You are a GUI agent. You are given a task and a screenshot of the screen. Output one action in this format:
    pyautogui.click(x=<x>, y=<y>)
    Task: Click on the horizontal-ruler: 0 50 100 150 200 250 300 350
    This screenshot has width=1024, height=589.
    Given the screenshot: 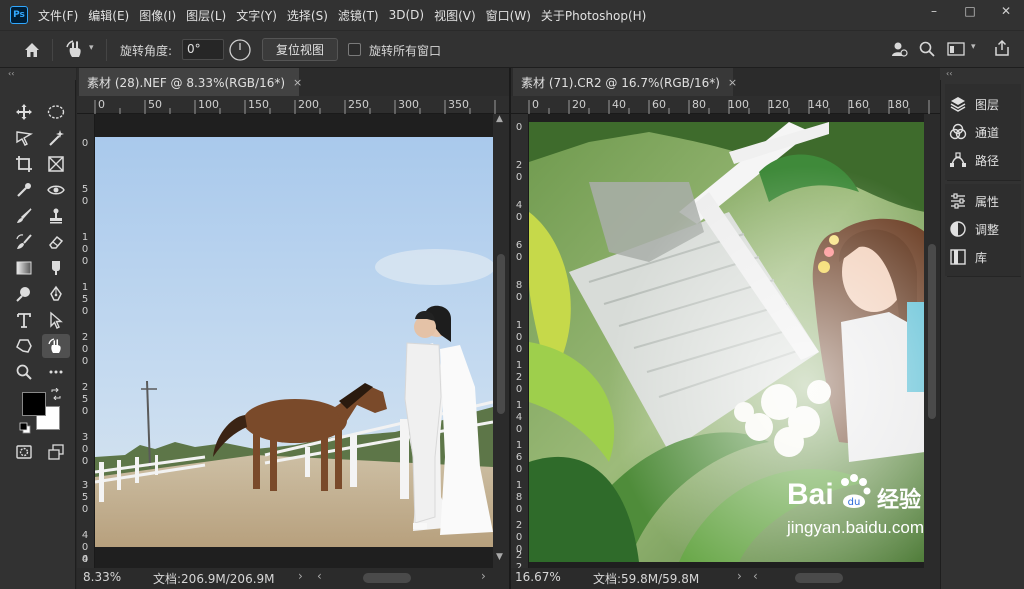 What is the action you would take?
    pyautogui.click(x=293, y=105)
    